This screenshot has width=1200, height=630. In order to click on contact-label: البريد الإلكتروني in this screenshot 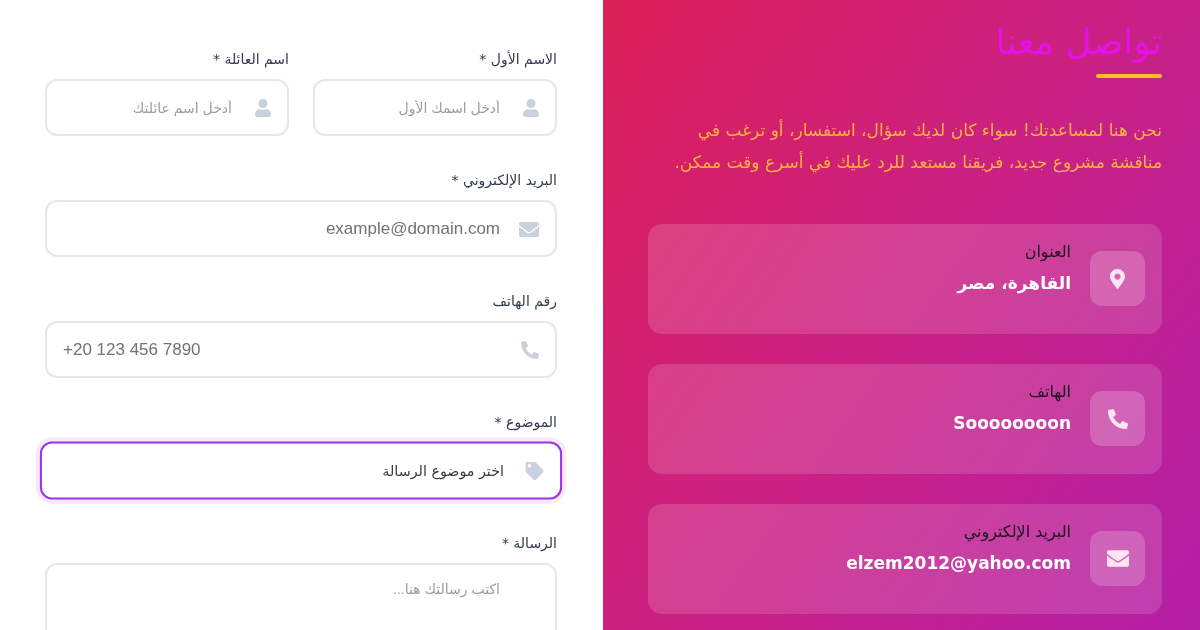, I will do `click(1016, 532)`.